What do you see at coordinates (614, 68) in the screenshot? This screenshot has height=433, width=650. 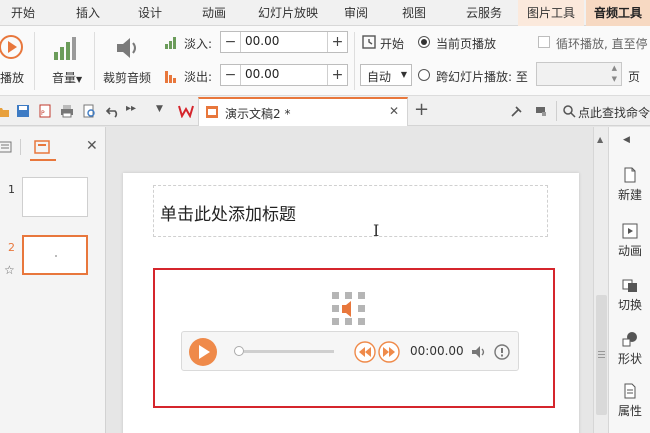 I see `spin-up-icon: ▲` at bounding box center [614, 68].